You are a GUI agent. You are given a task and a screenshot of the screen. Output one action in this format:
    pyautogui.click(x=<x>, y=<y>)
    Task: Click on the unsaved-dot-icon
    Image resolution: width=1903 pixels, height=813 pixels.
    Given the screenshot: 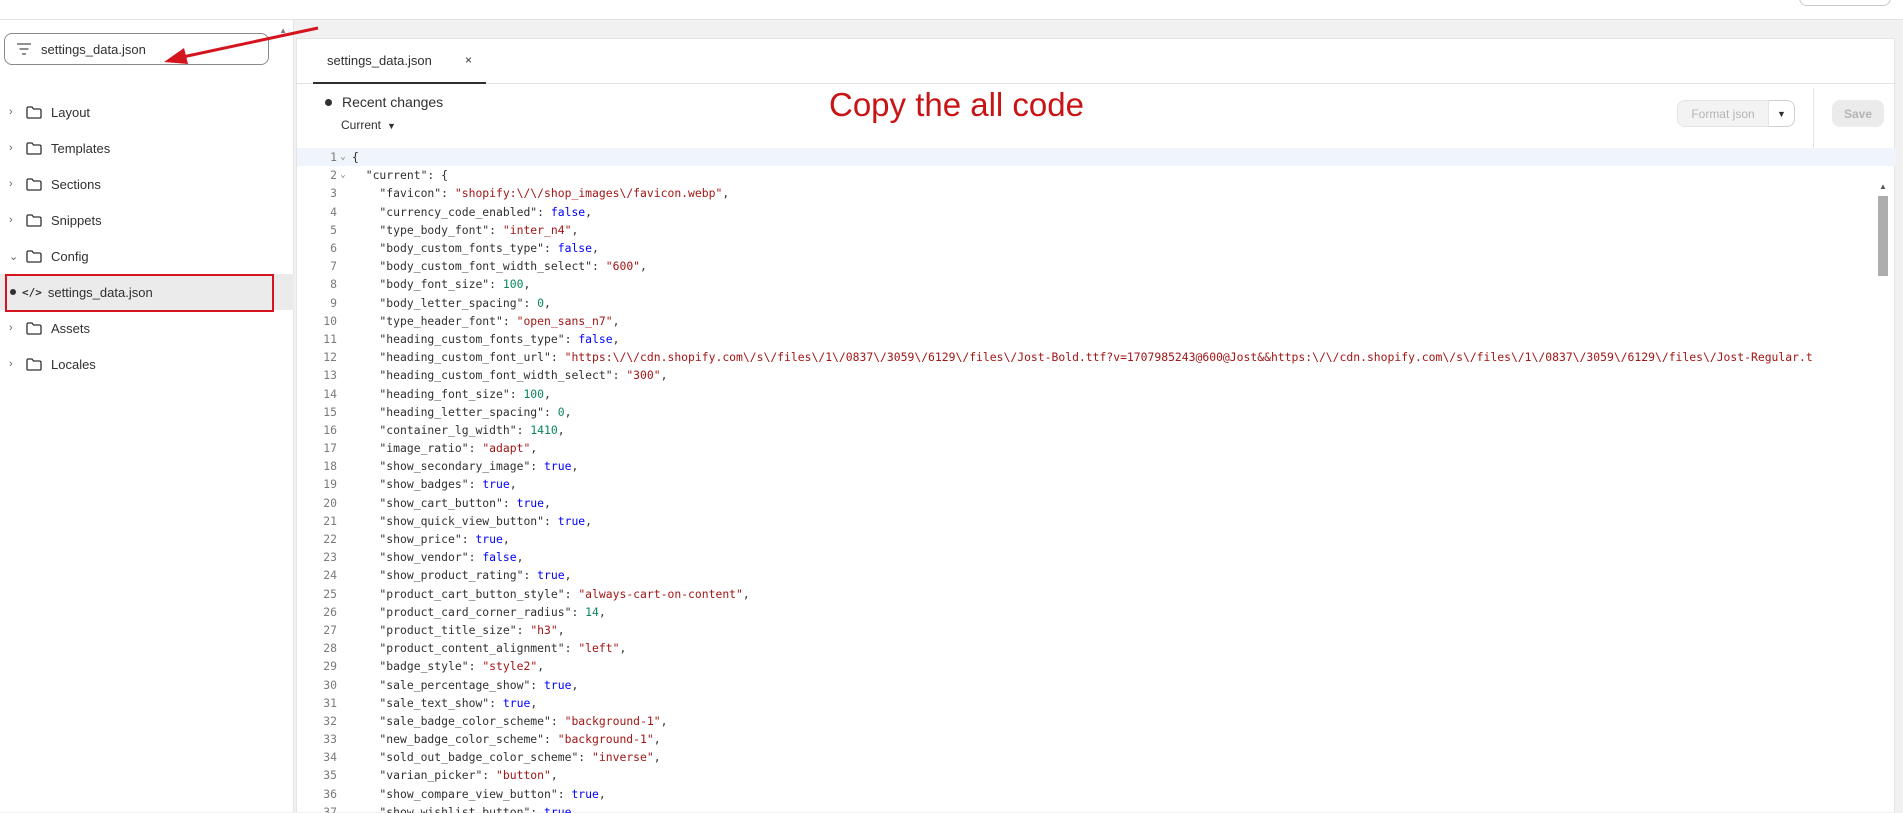 What is the action you would take?
    pyautogui.click(x=328, y=102)
    